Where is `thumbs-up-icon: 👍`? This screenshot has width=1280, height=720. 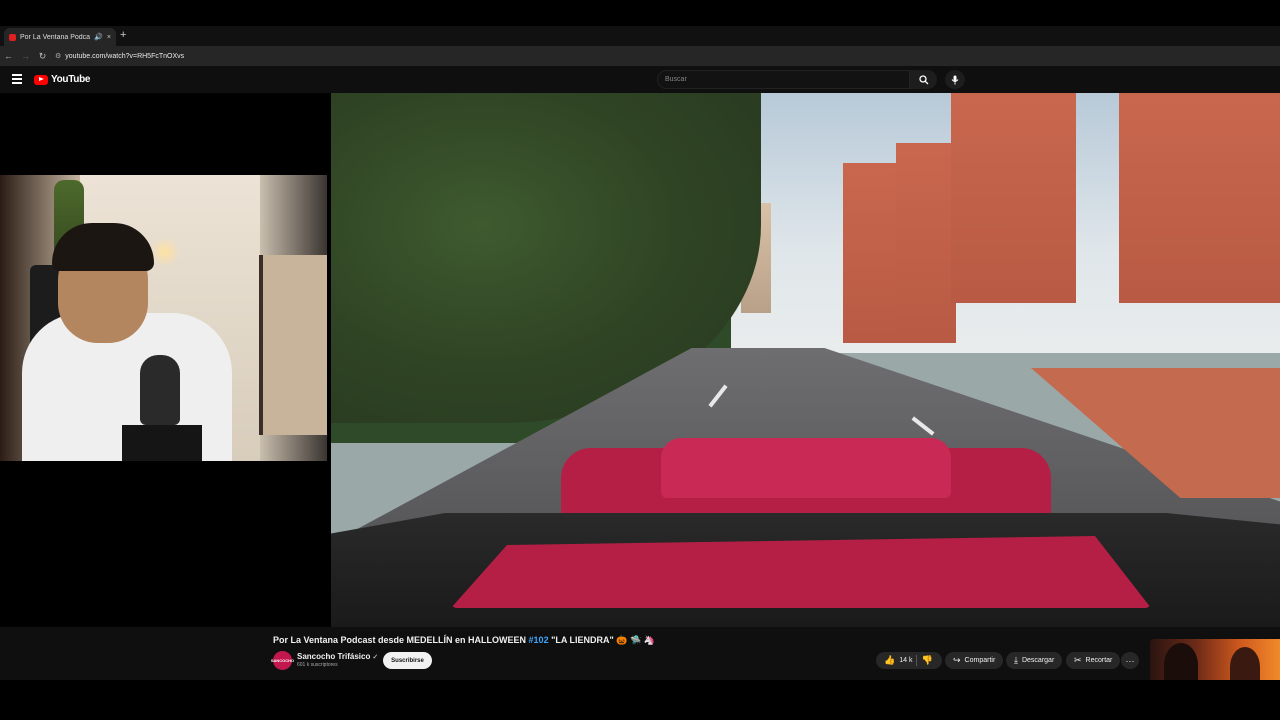 thumbs-up-icon: 👍 is located at coordinates (889, 660).